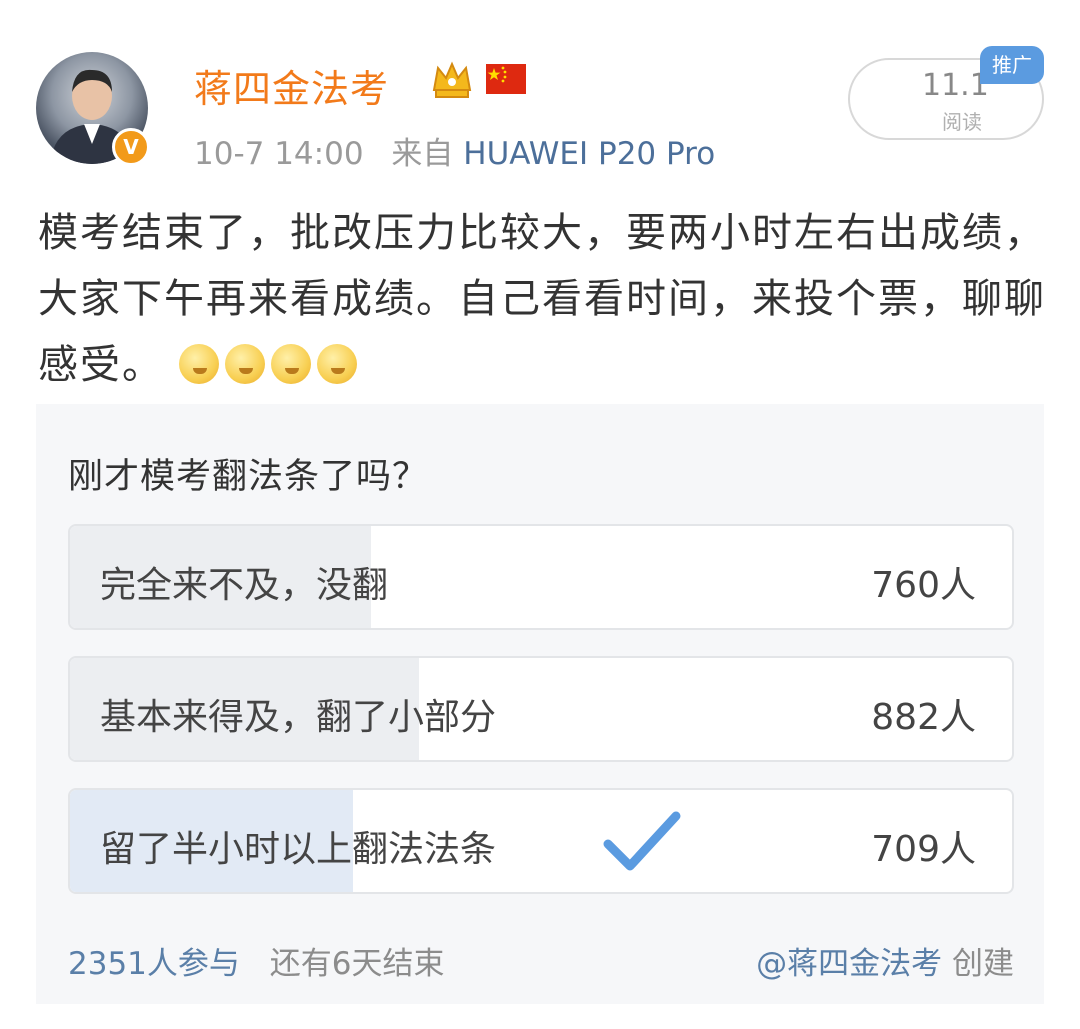 Image resolution: width=1080 pixels, height=1029 pixels. Describe the element at coordinates (541, 577) in the screenshot. I see `poll-option: 完全来不及，没翻 760人` at that location.